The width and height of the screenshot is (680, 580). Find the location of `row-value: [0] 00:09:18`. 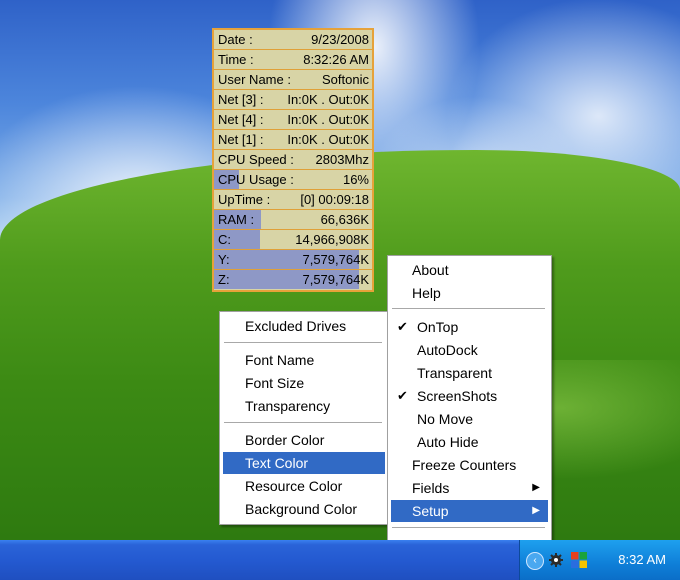

row-value: [0] 00:09:18 is located at coordinates (334, 199).